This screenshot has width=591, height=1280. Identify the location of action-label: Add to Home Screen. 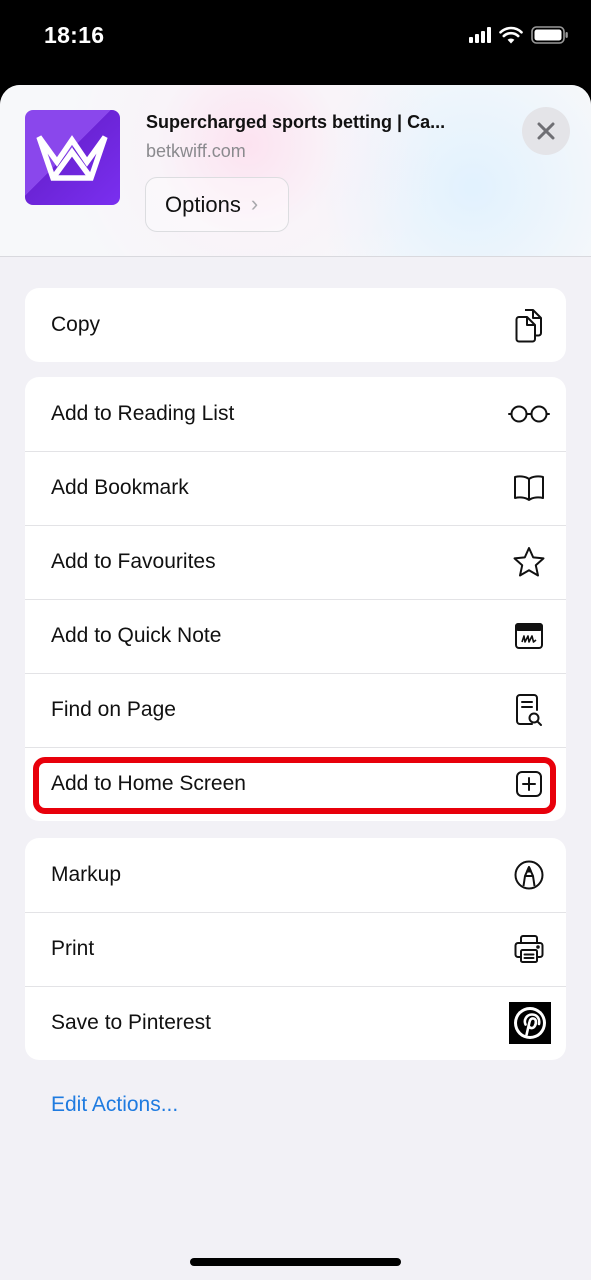
(148, 783).